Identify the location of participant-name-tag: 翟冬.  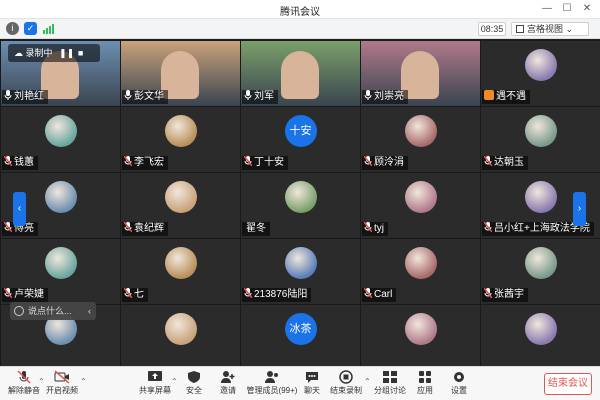
(256, 229).